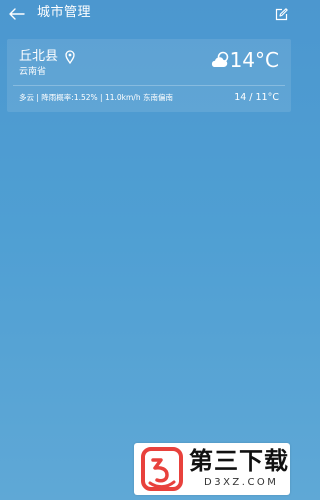  I want to click on current-temperature: 14°C, so click(254, 60).